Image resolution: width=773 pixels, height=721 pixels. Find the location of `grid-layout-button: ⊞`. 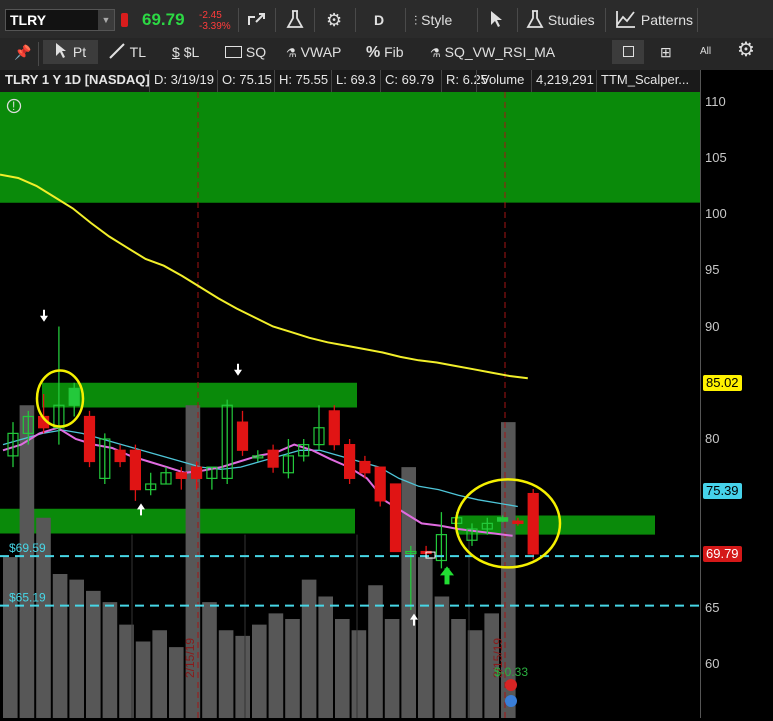

grid-layout-button: ⊞ is located at coordinates (666, 52).